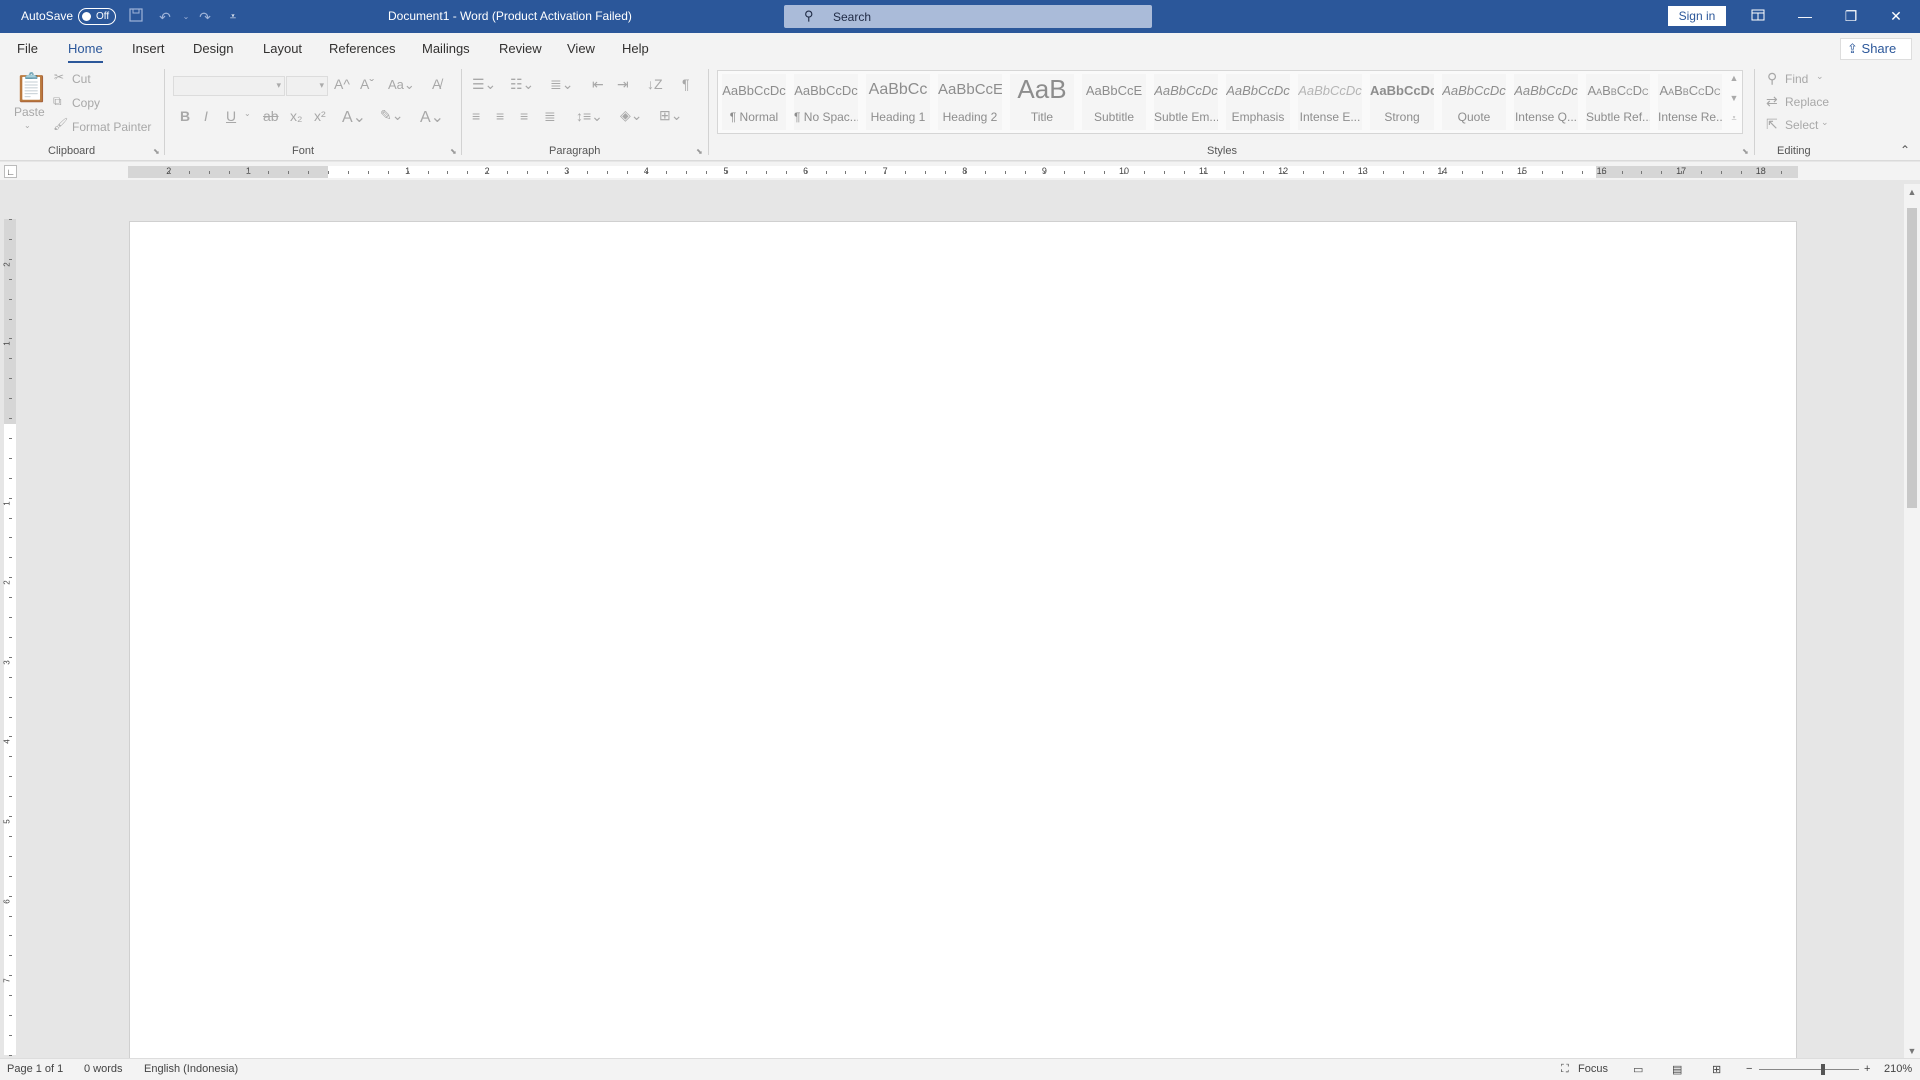 The height and width of the screenshot is (1080, 1920). I want to click on italic-icon: I, so click(206, 116).